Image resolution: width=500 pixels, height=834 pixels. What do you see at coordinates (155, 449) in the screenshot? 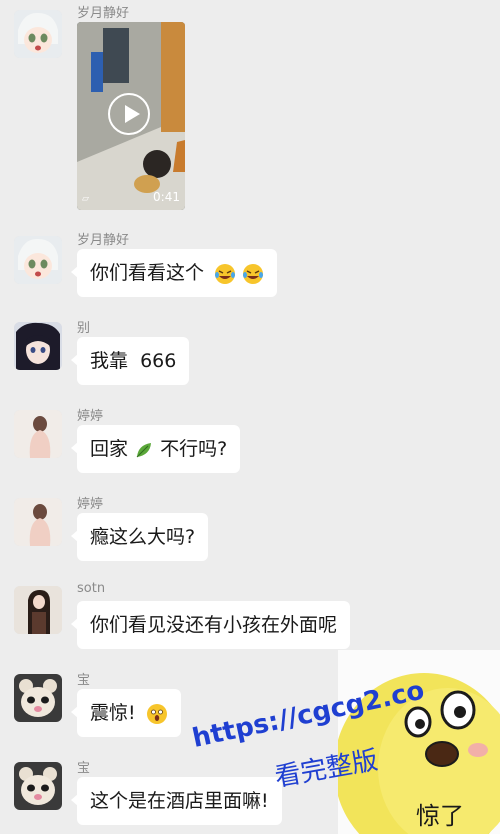
I see `message-bubble: 回家 不行吗?` at bounding box center [155, 449].